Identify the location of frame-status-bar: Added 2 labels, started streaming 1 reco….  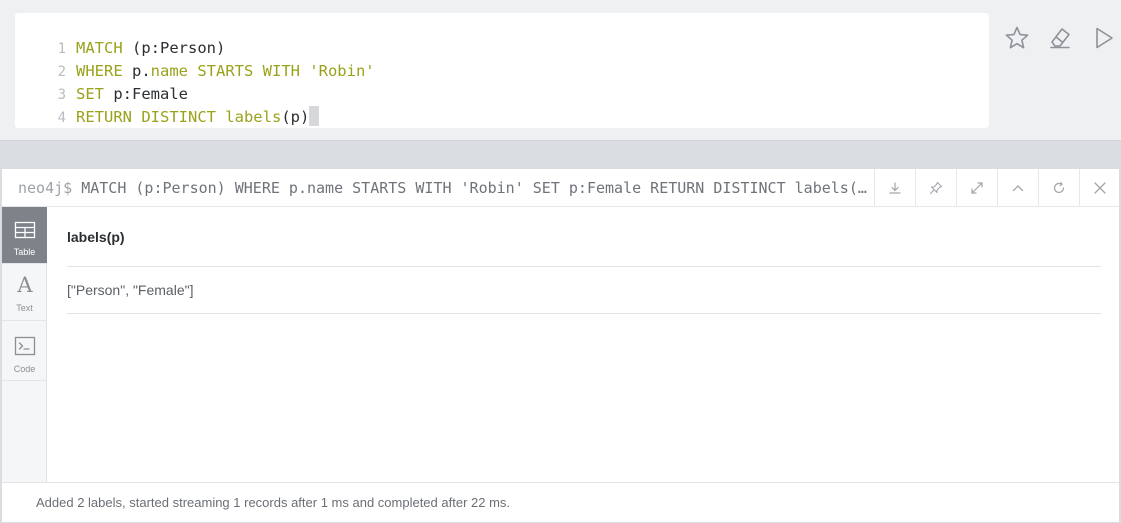
(560, 502).